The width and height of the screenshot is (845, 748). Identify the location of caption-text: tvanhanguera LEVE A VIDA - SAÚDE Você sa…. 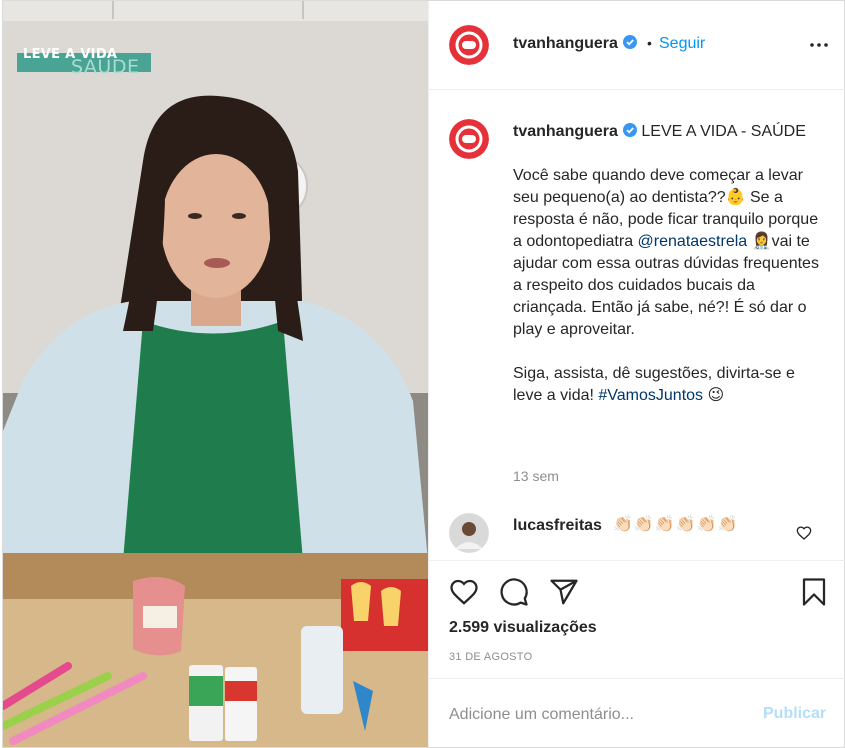
(668, 264).